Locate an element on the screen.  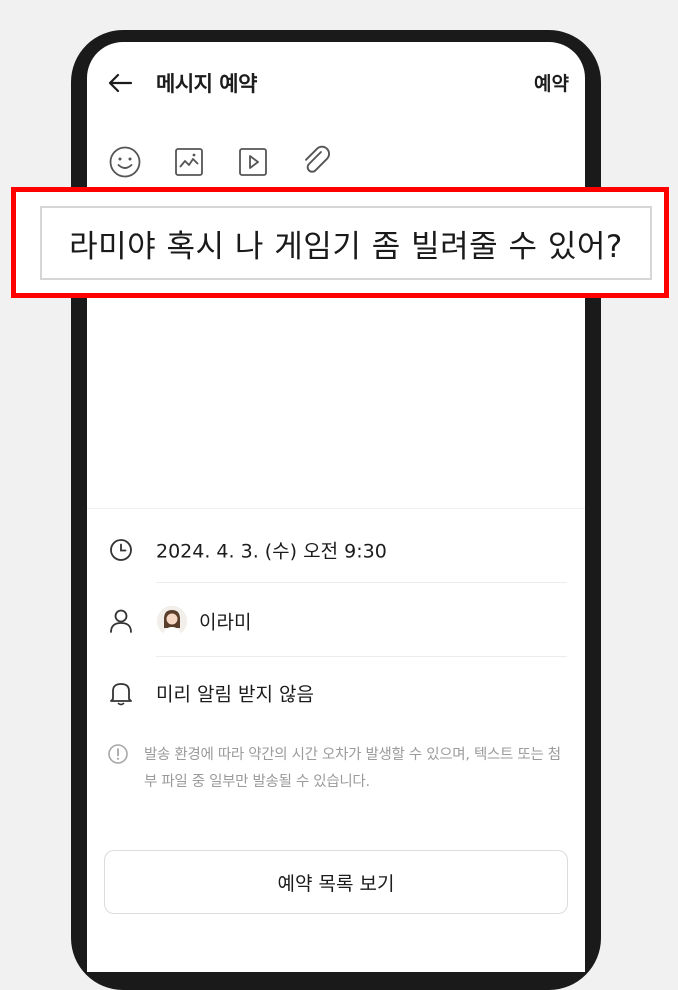
emoji-button is located at coordinates (125, 162).